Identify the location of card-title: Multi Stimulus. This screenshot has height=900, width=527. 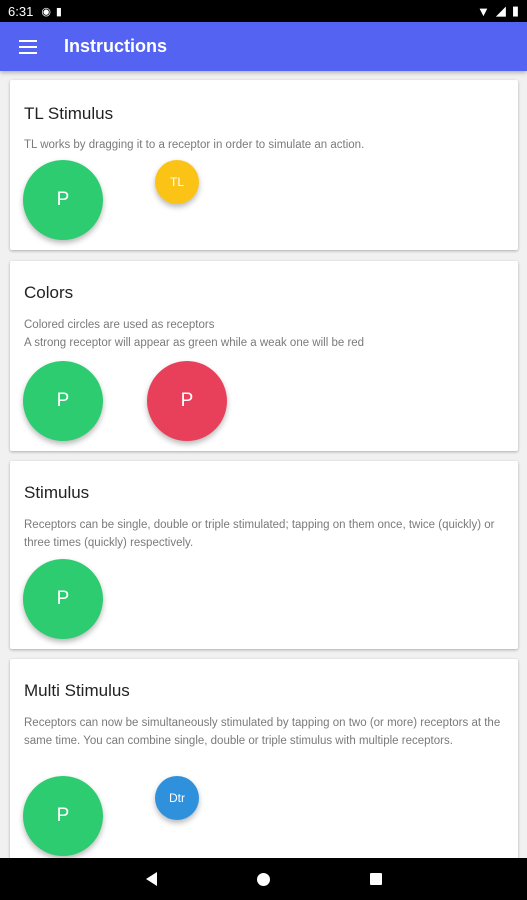
(77, 690).